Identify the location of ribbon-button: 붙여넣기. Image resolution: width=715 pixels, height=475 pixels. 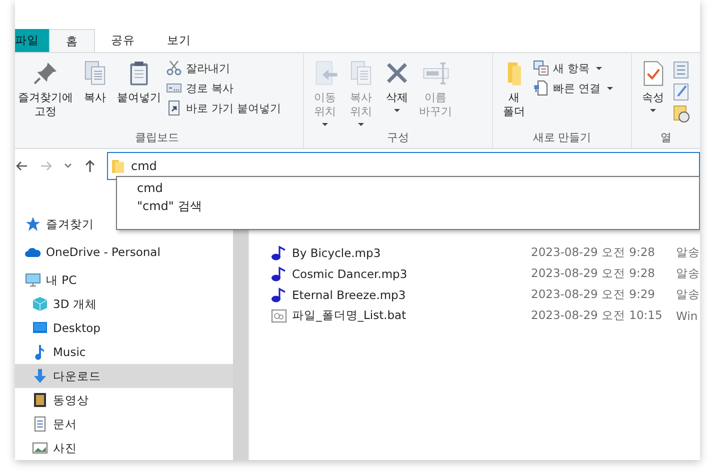
(139, 93).